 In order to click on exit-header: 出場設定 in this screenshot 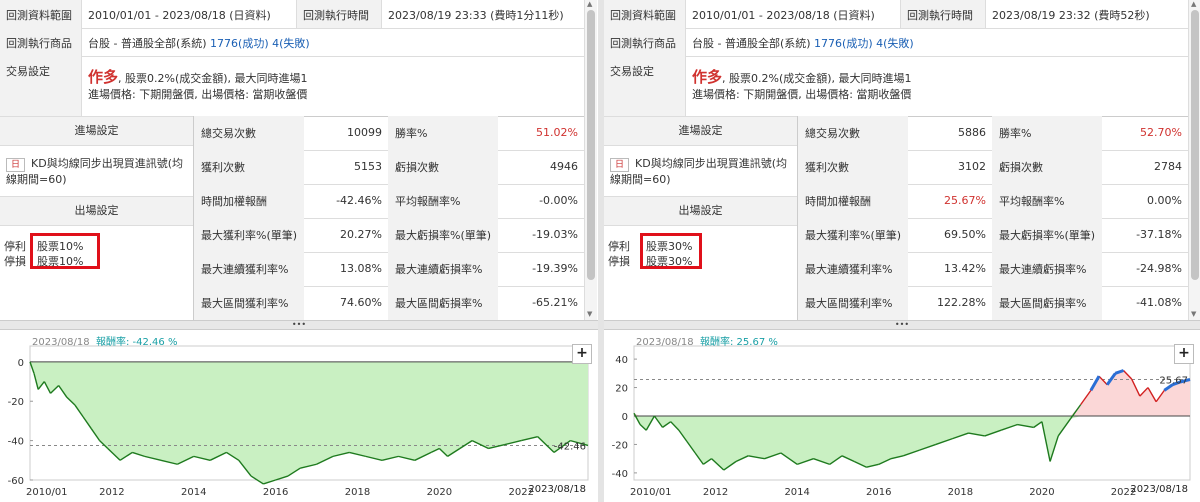, I will do `click(700, 211)`.